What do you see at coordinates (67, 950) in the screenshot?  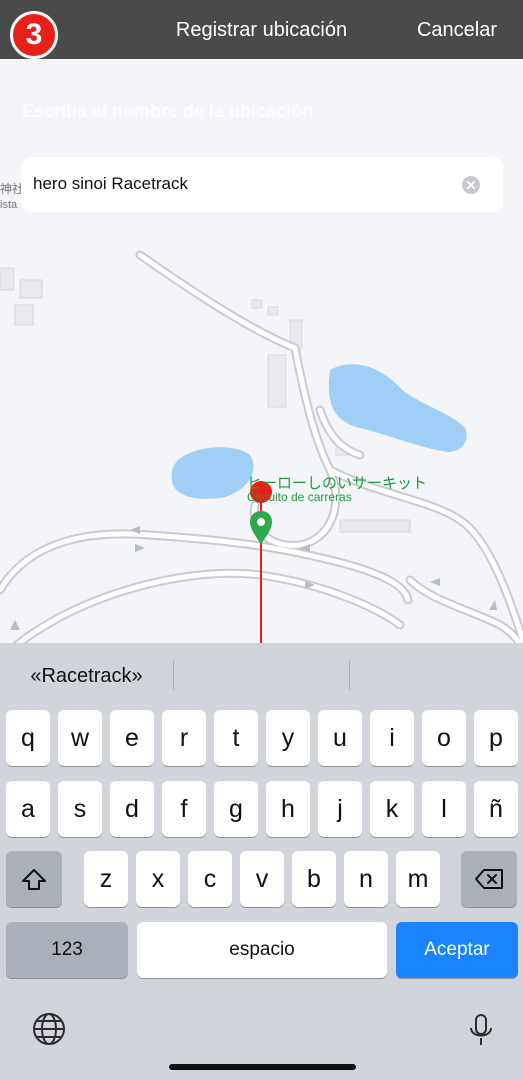 I see `numbers-key: 123` at bounding box center [67, 950].